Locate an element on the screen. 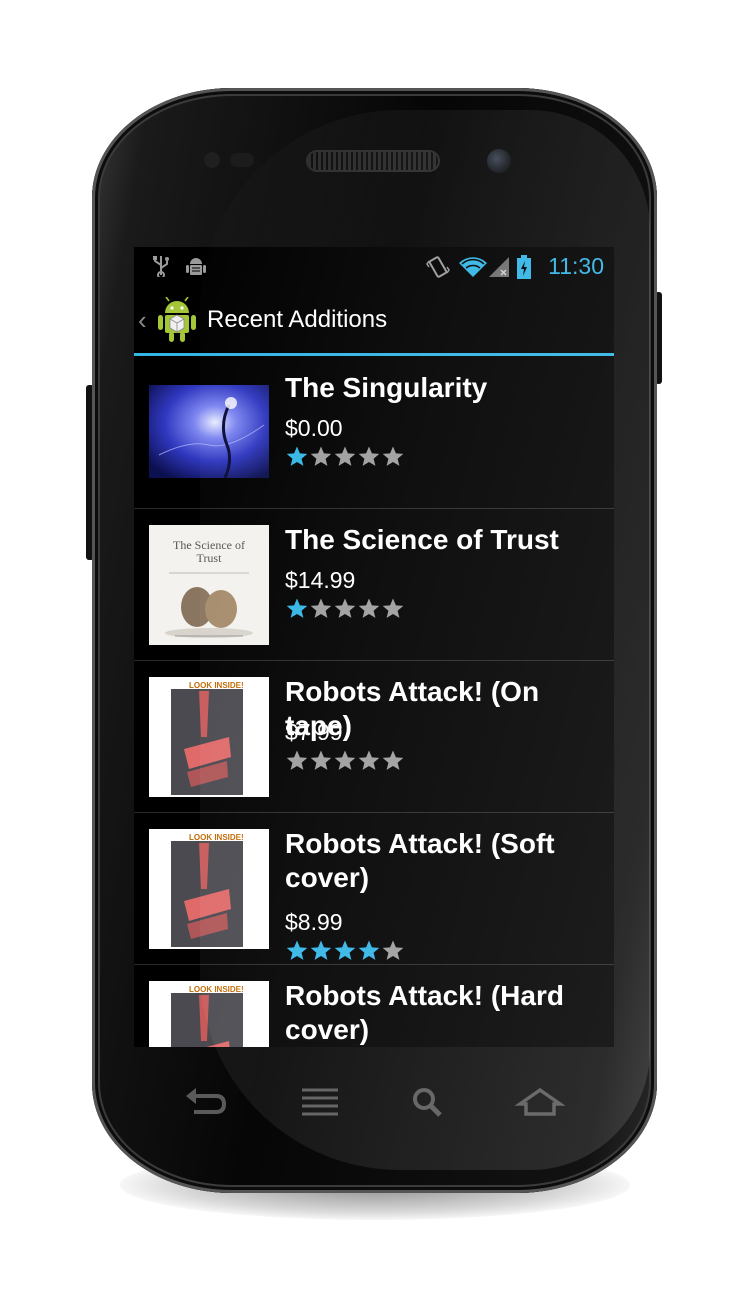 The height and width of the screenshot is (1308, 749). list-item: The Singularity $0.00 is located at coordinates (374, 433).